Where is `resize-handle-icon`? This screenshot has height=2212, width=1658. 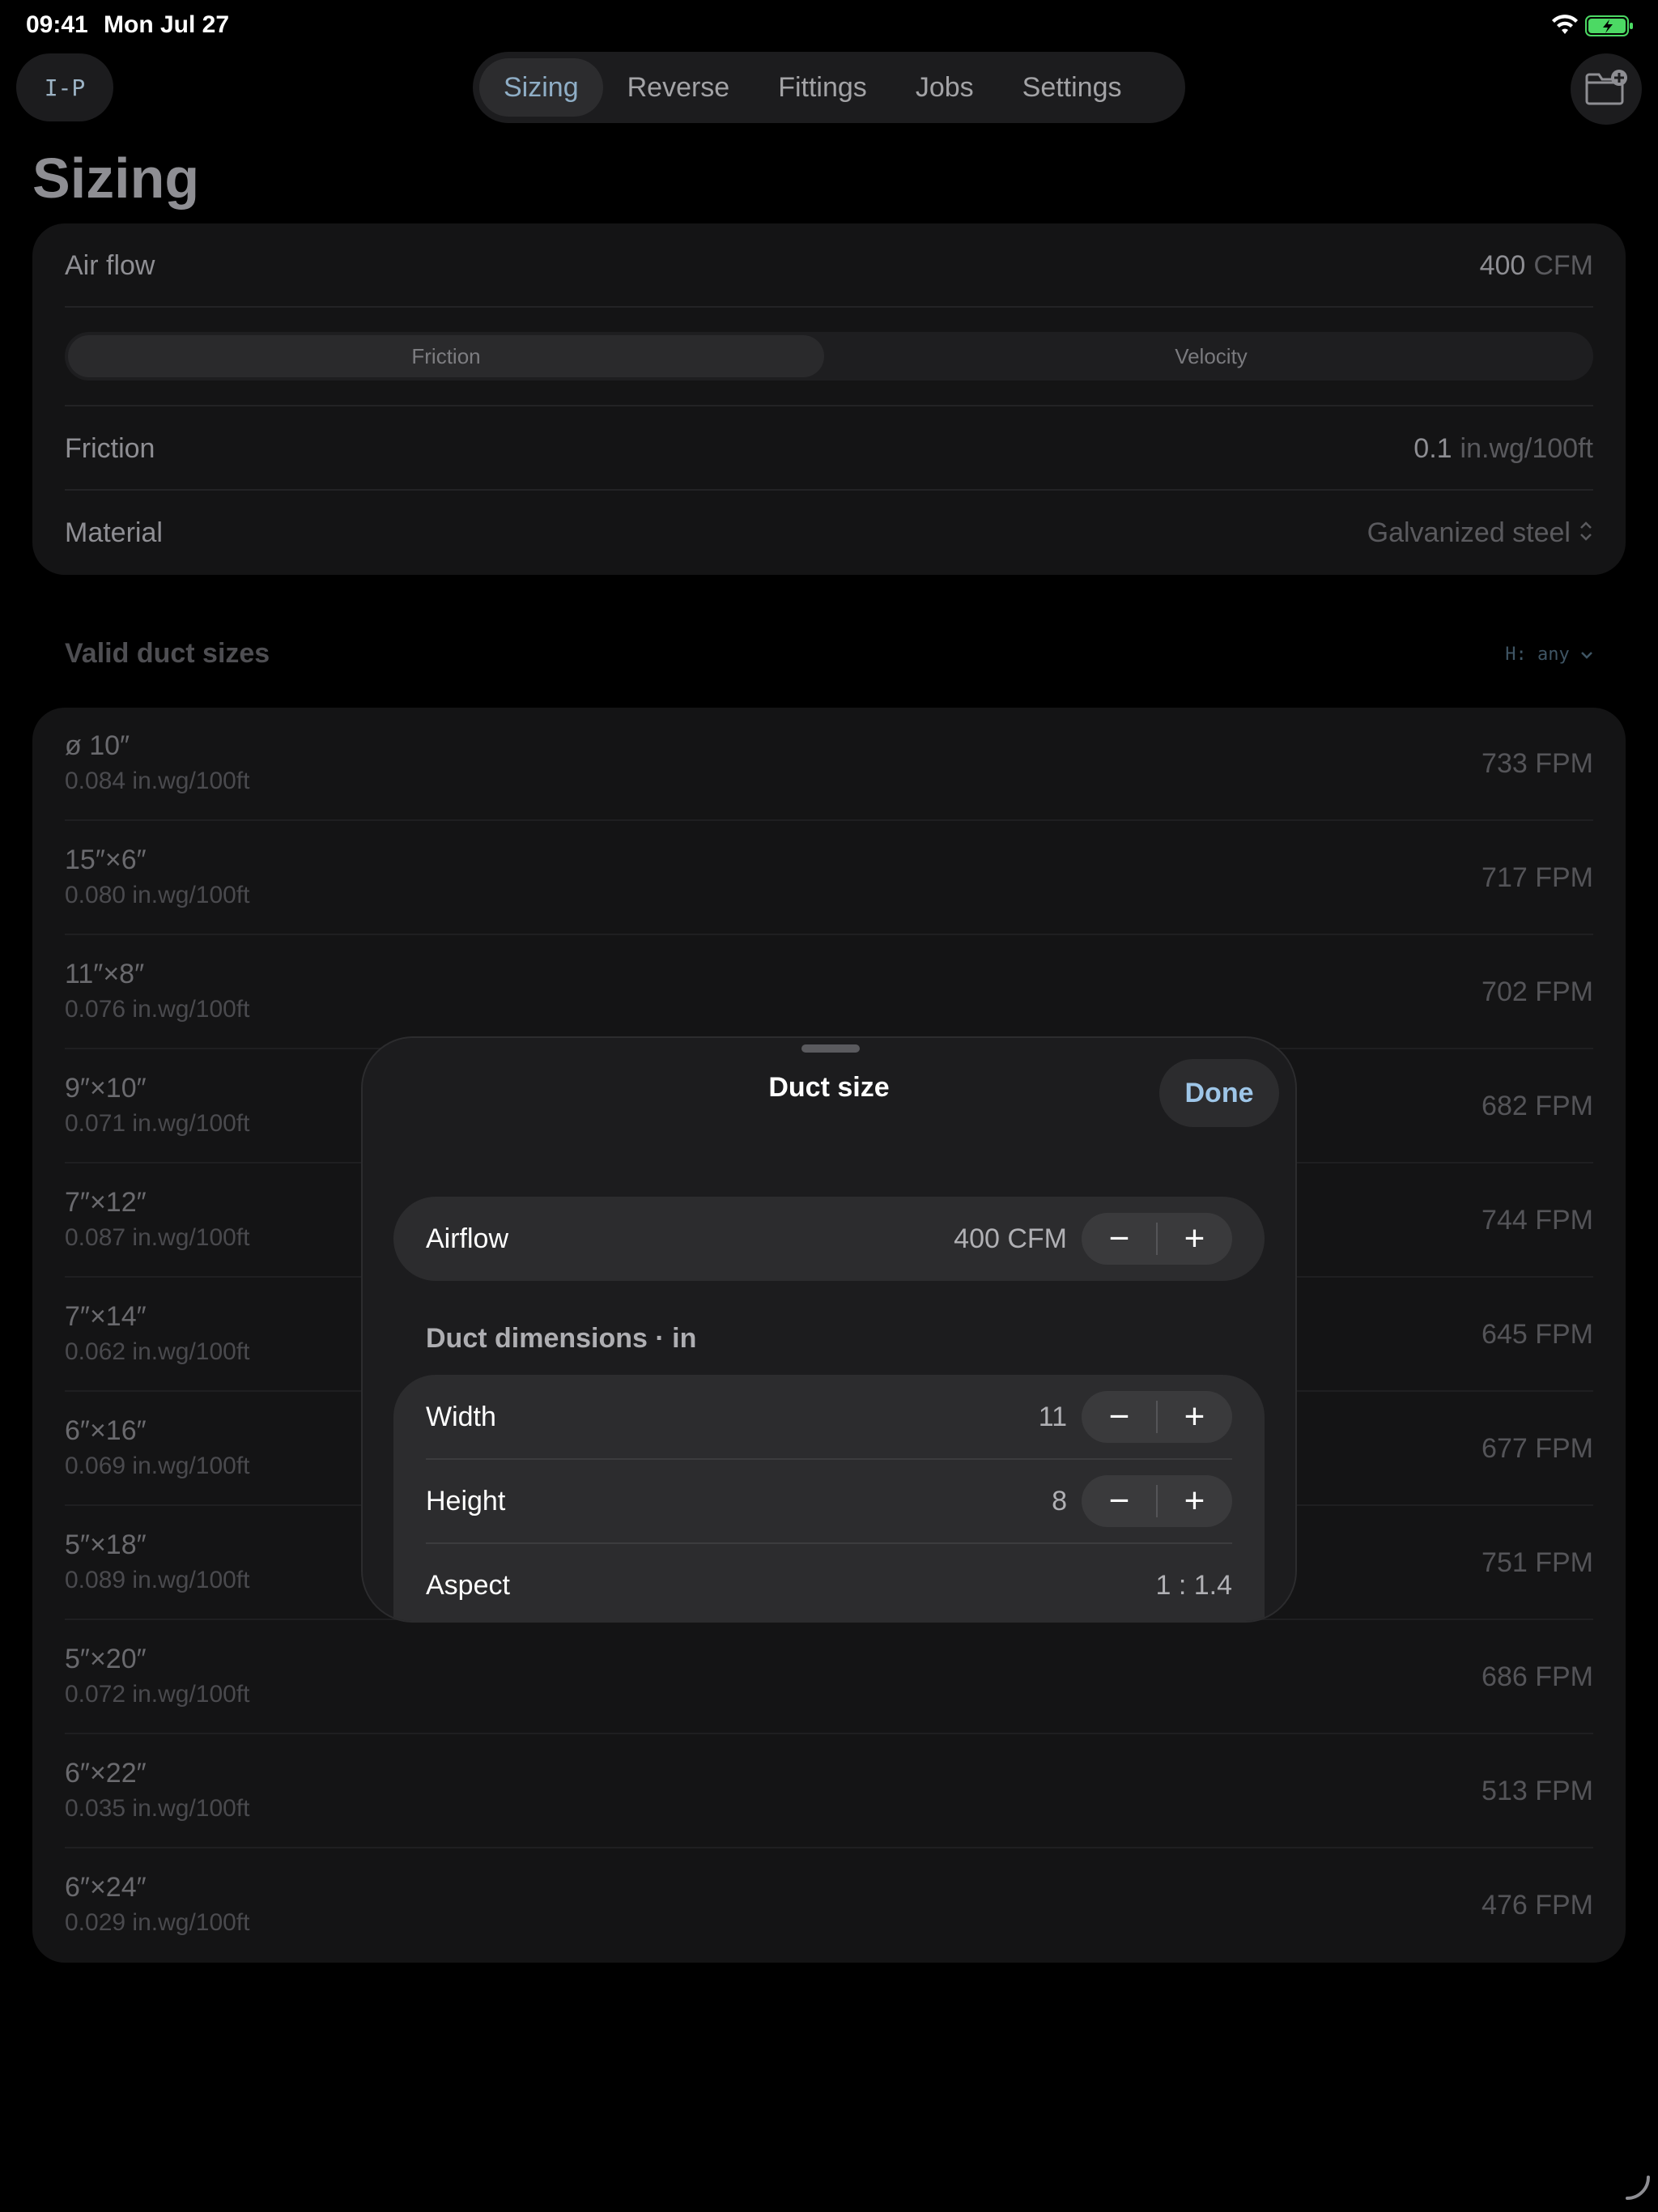 resize-handle-icon is located at coordinates (1638, 2190).